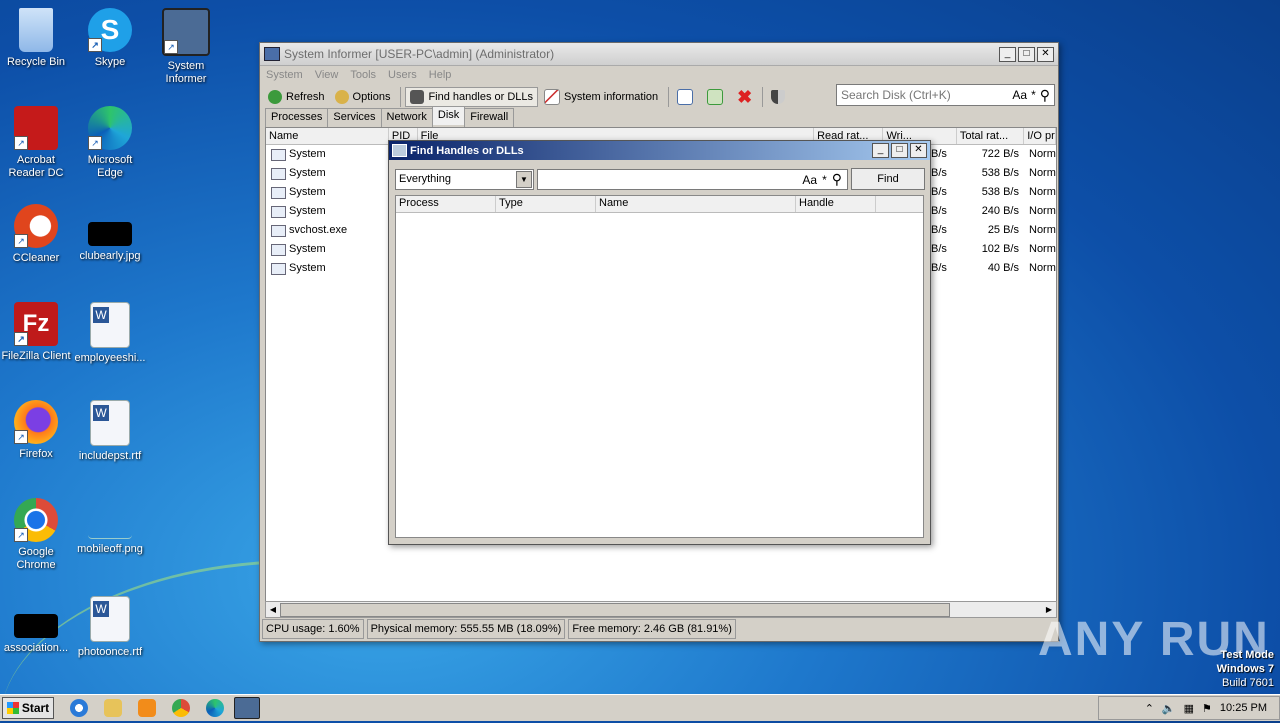 The width and height of the screenshot is (1280, 723). I want to click on filter-input: Aa * ⚲, so click(692, 179).